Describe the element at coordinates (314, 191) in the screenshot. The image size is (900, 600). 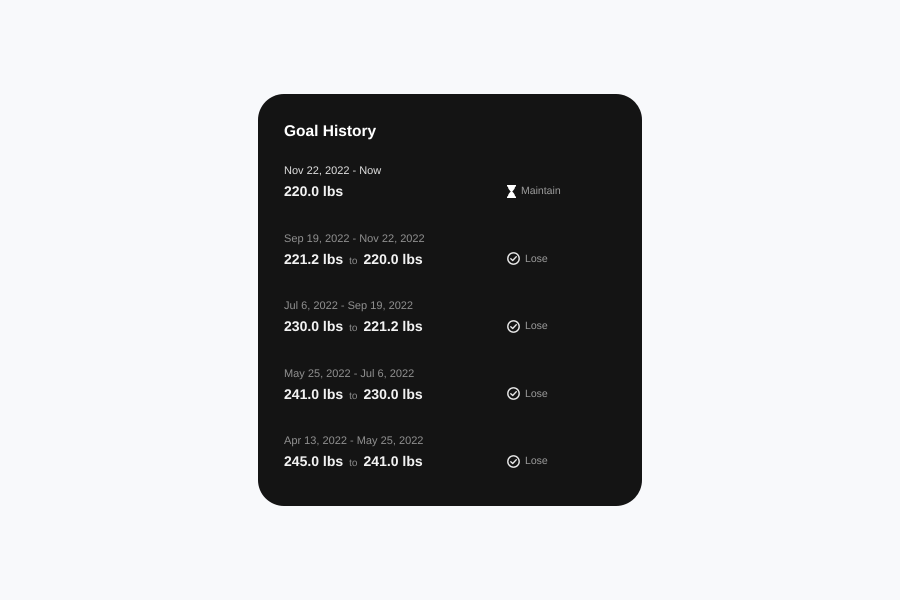
I see `current-weight: 220.0 lbs` at that location.